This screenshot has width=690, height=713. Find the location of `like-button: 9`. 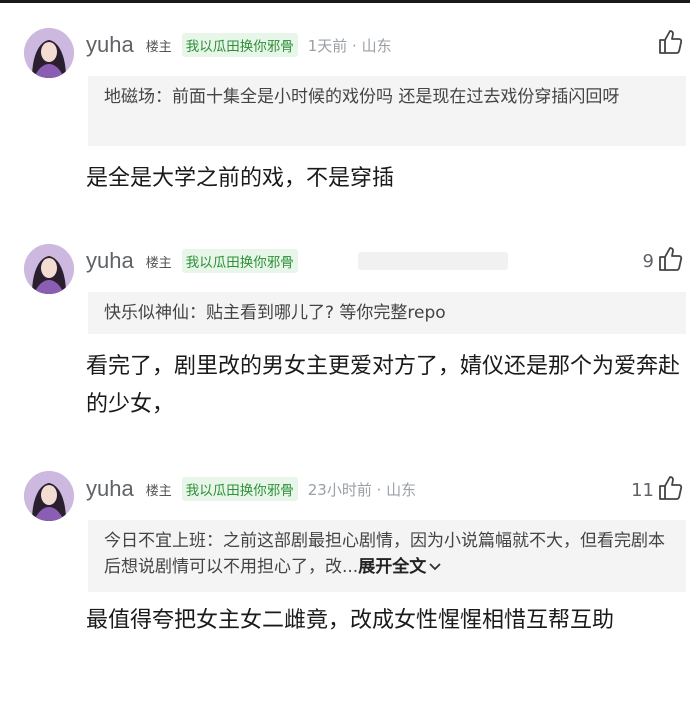

like-button: 9 is located at coordinates (663, 261).